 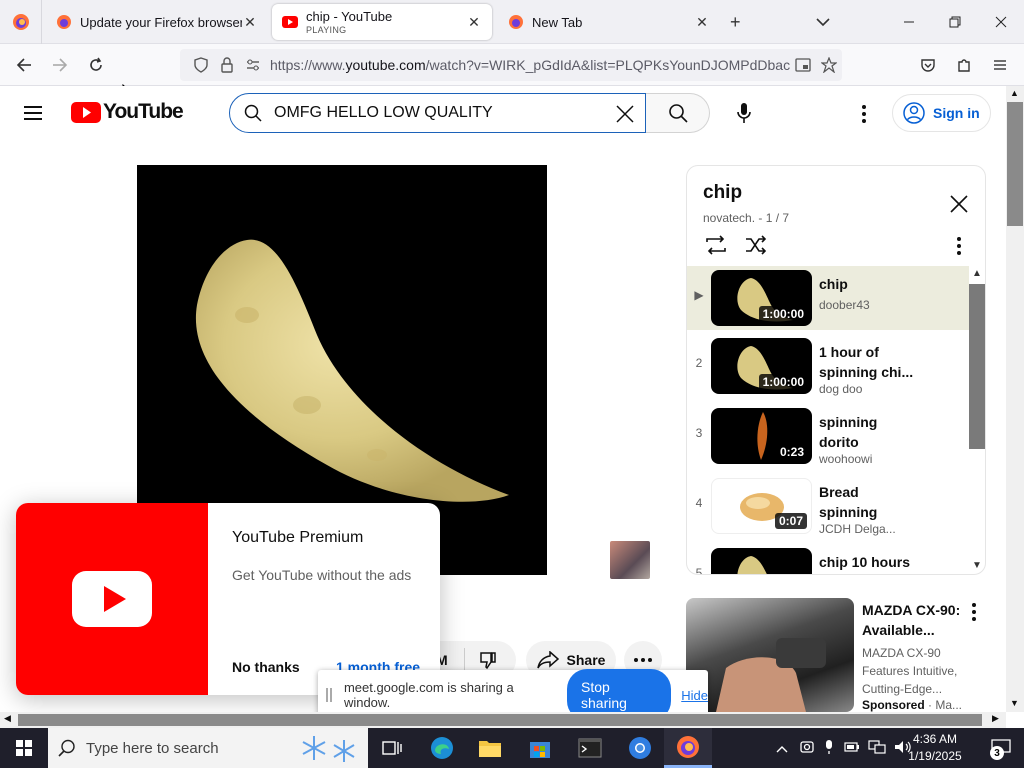 What do you see at coordinates (826, 22) in the screenshot?
I see `list-tabs-button` at bounding box center [826, 22].